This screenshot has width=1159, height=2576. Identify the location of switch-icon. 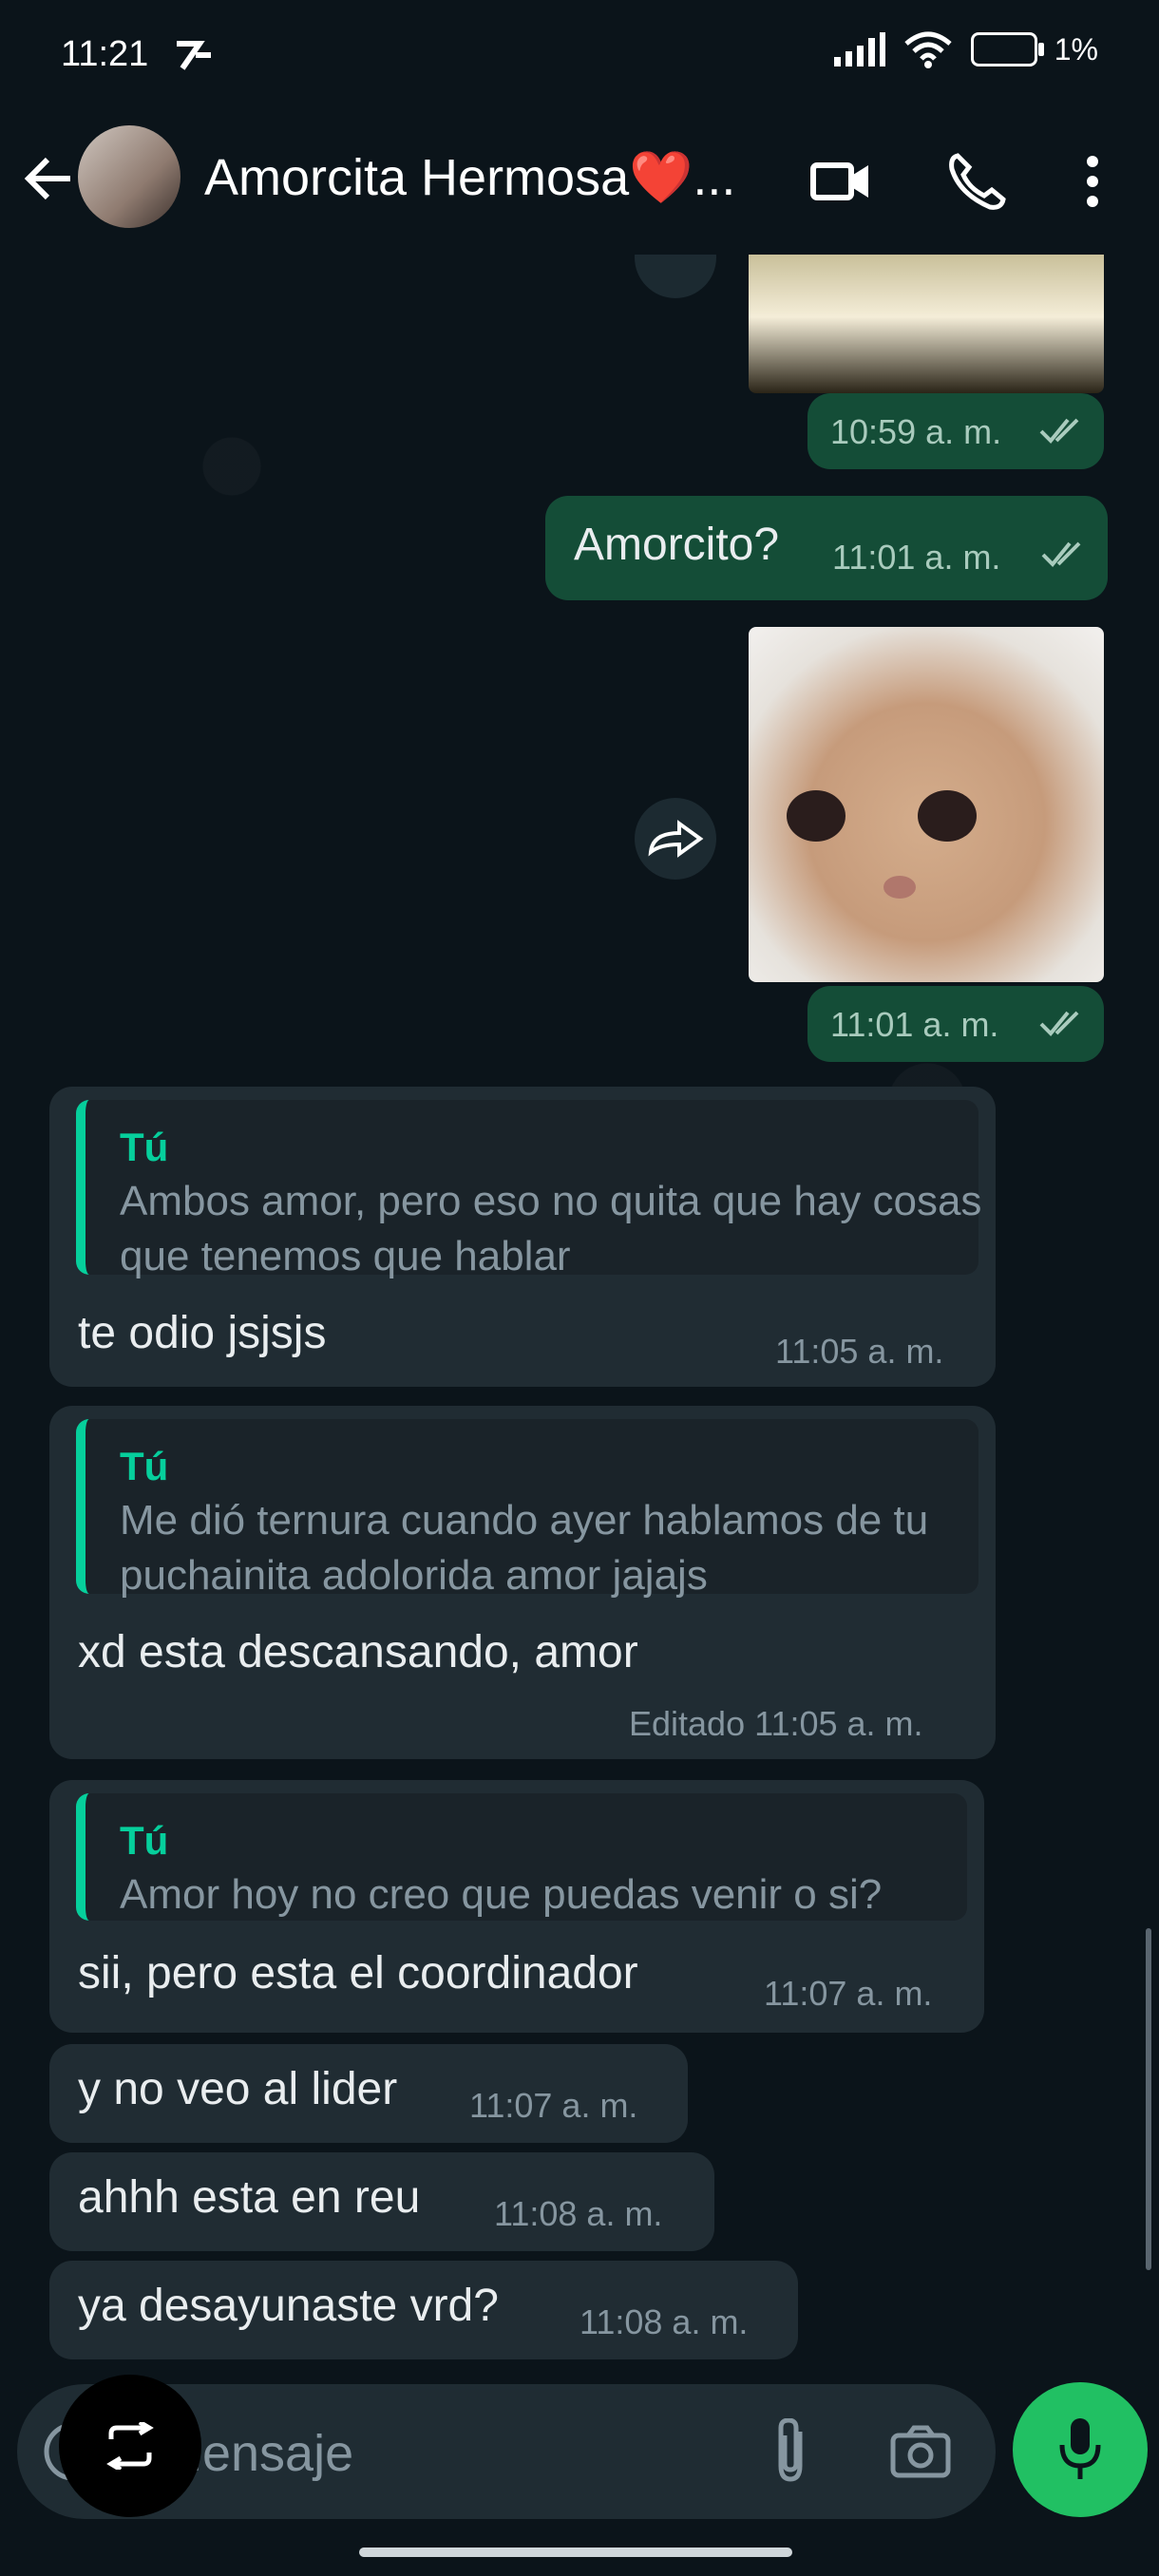
(130, 2446).